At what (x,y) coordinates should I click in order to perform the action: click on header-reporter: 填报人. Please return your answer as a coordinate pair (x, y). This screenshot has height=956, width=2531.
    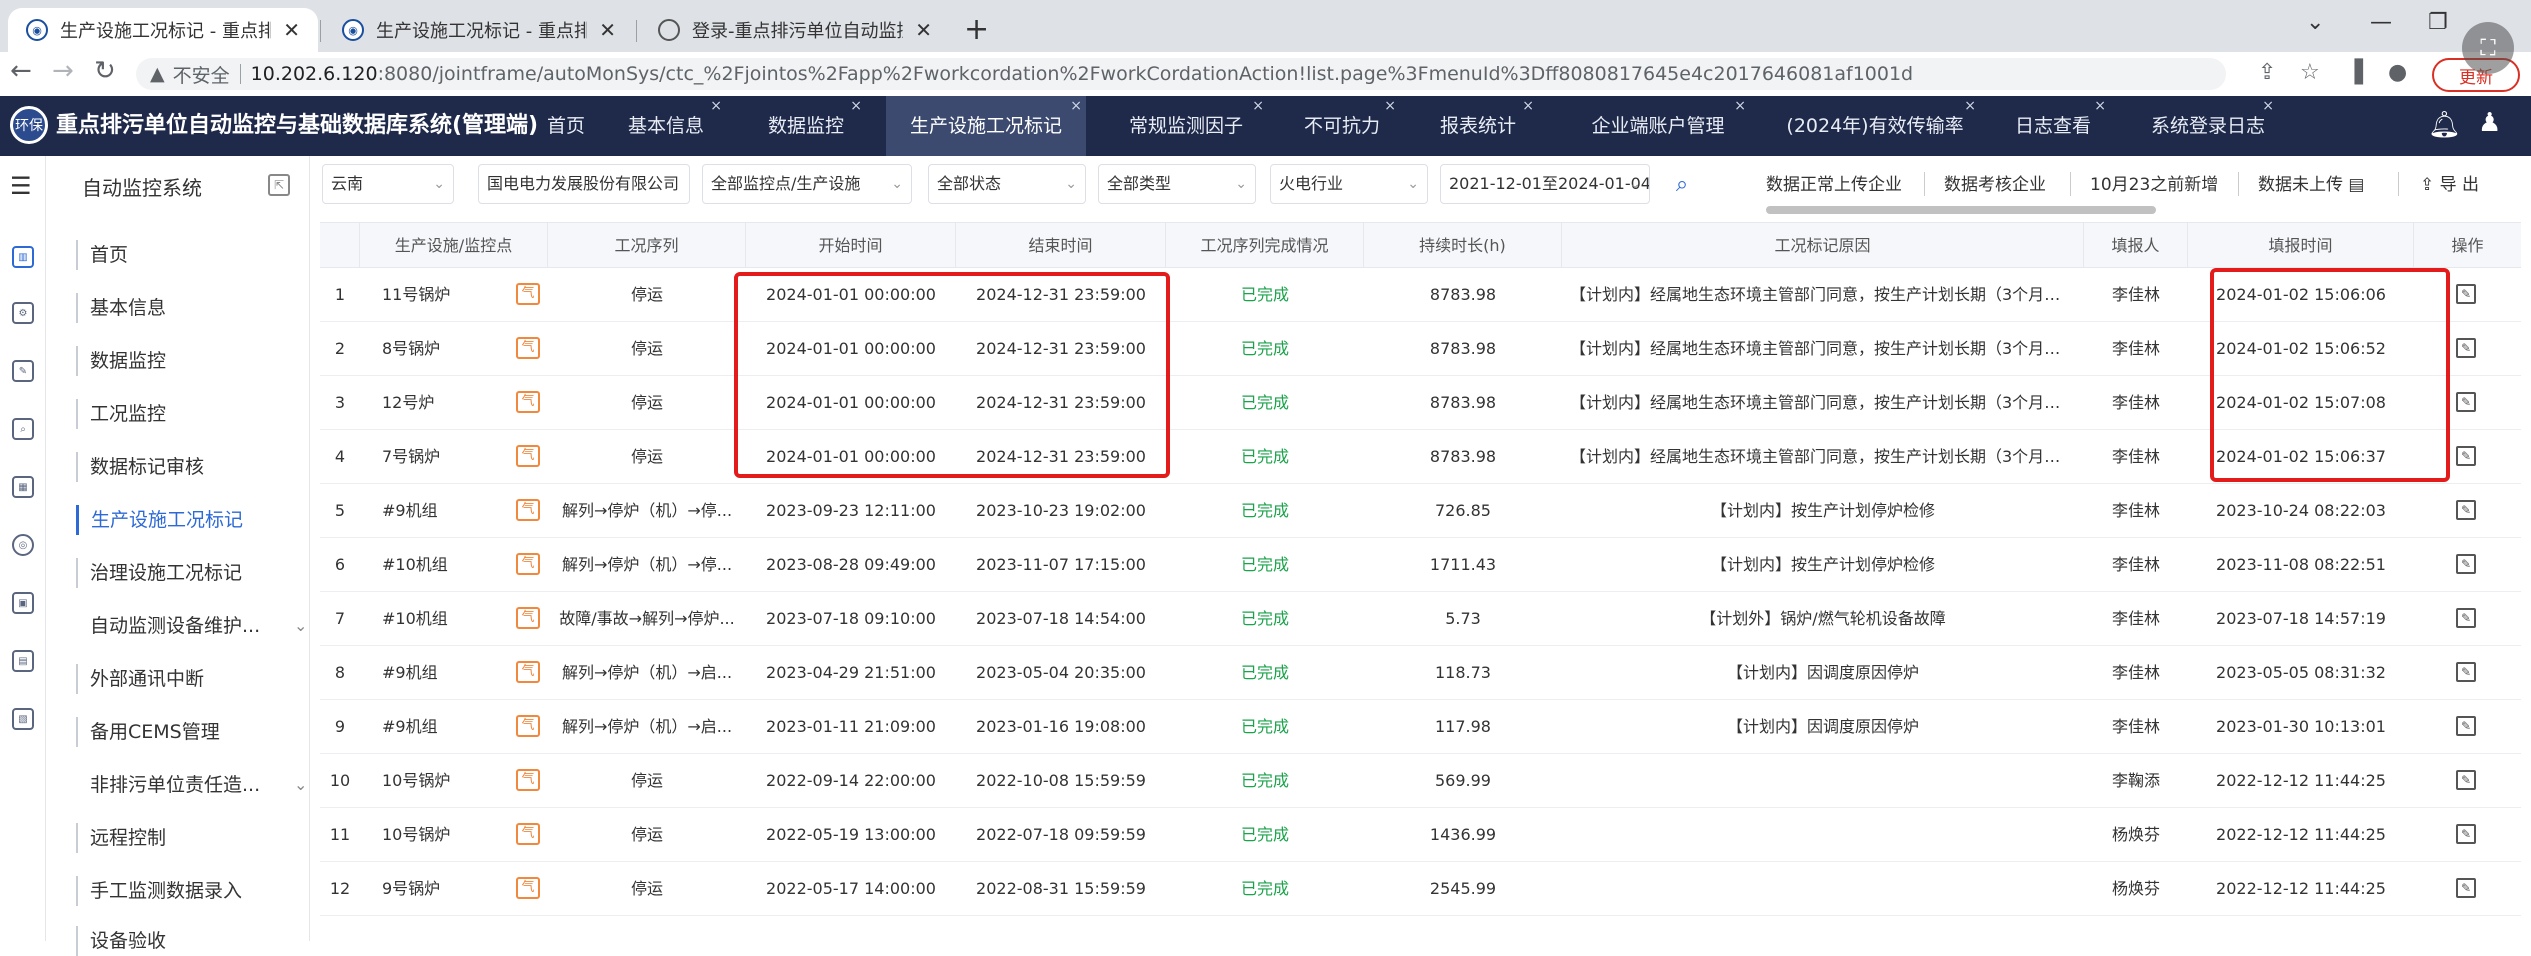
    Looking at the image, I should click on (2136, 246).